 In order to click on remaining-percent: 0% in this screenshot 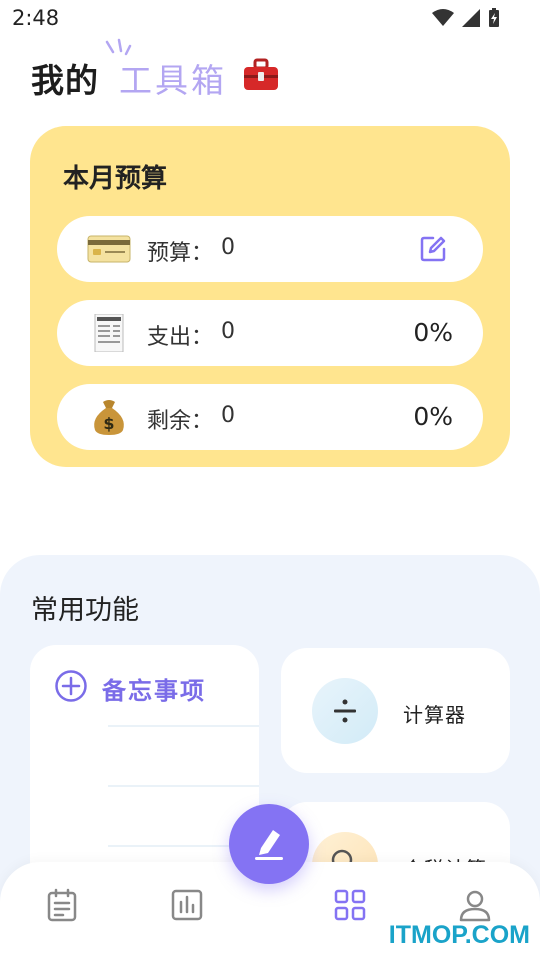, I will do `click(433, 416)`.